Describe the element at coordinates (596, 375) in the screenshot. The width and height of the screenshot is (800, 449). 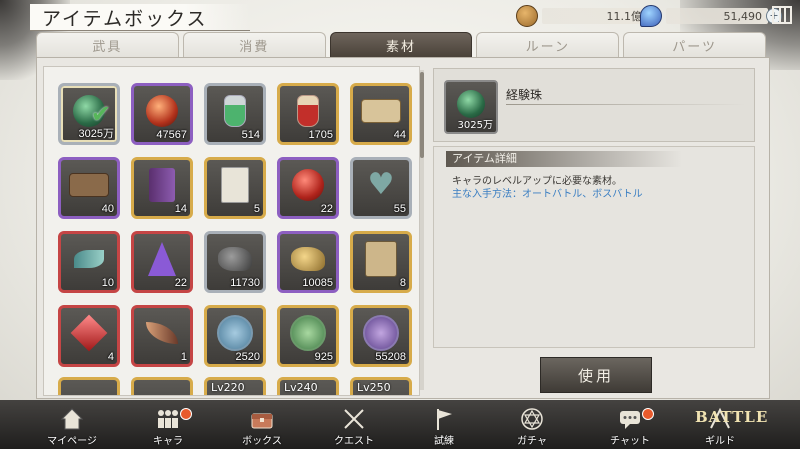
I see `use-button: 使用` at that location.